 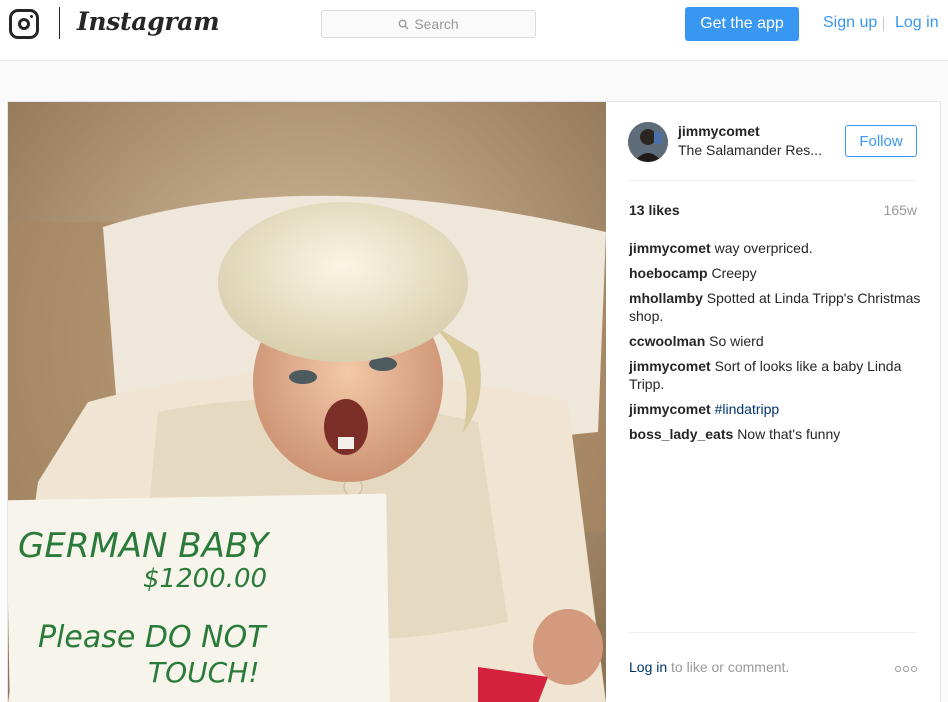 What do you see at coordinates (719, 131) in the screenshot?
I see `author-username: jimmycomet` at bounding box center [719, 131].